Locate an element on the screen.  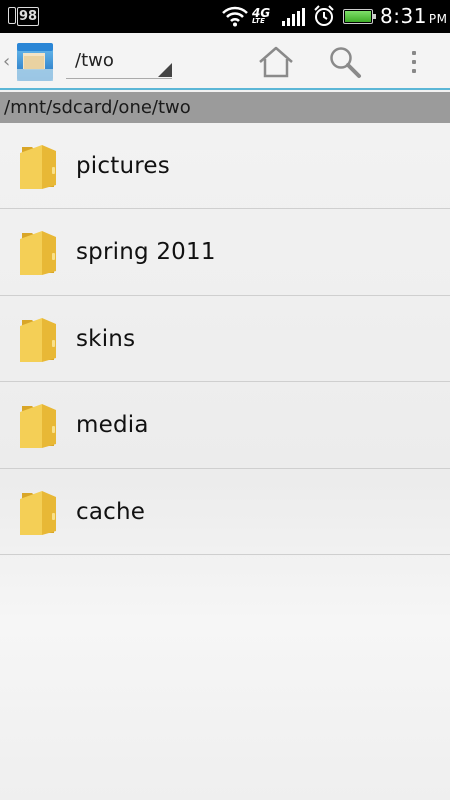
search-button is located at coordinates (345, 62).